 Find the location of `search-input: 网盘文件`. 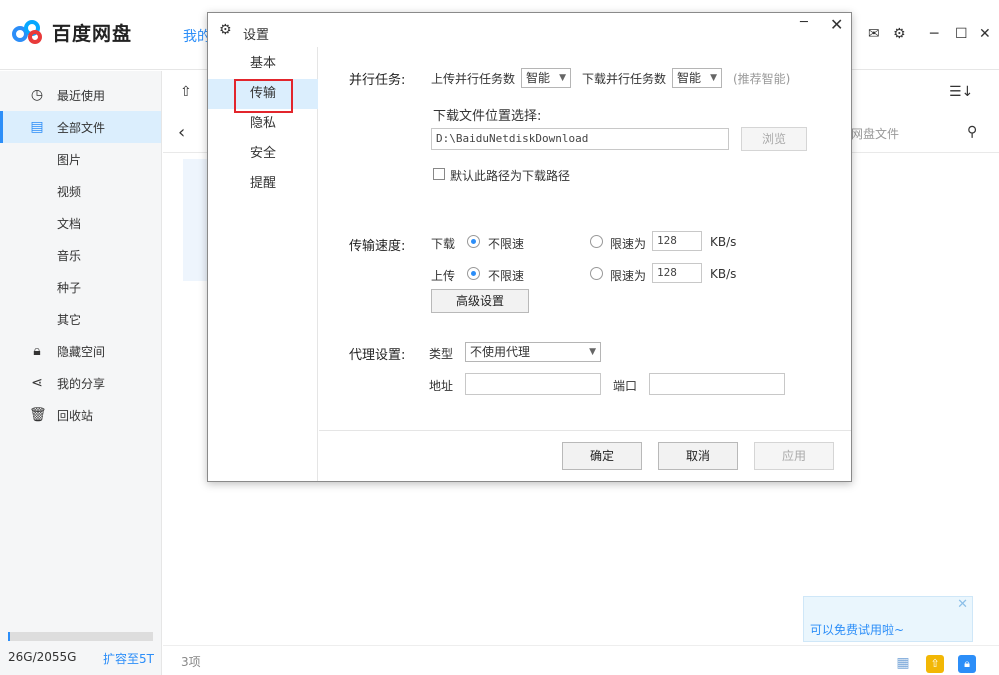

search-input: 网盘文件 is located at coordinates (875, 133).